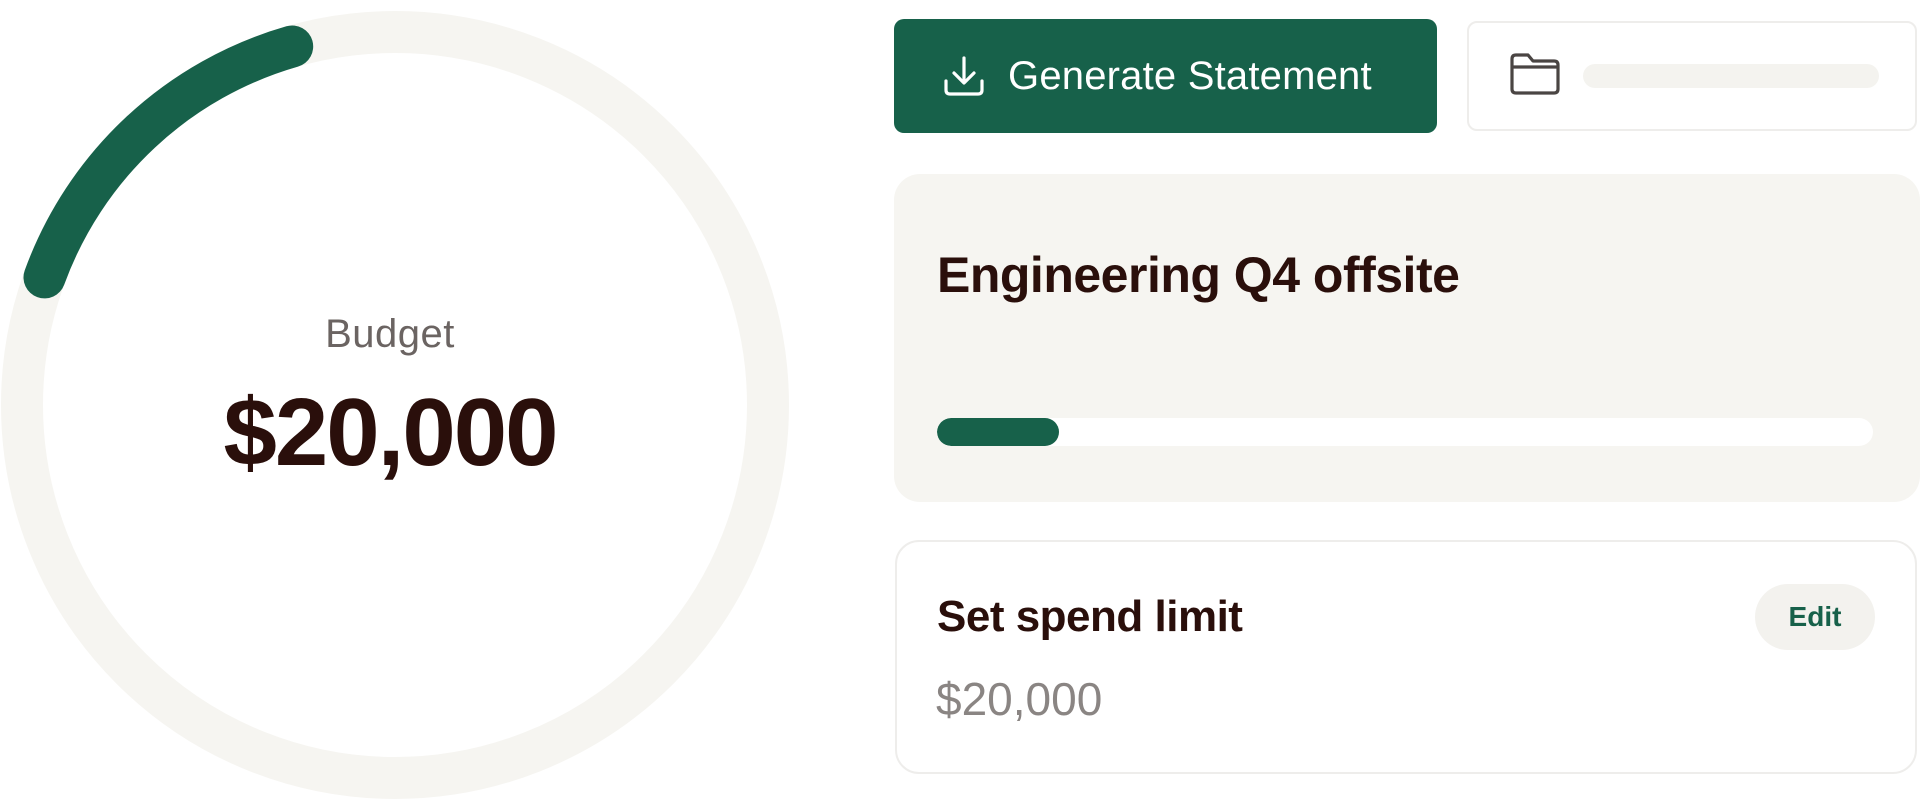 This screenshot has width=1920, height=810. What do you see at coordinates (1731, 76) in the screenshot?
I see `folder-name-placeholder` at bounding box center [1731, 76].